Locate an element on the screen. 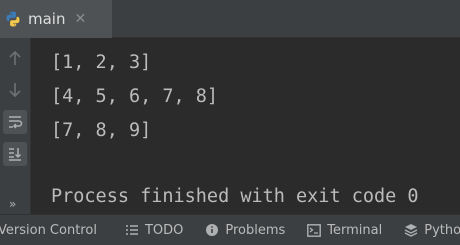 The width and height of the screenshot is (460, 245). python-console-tab: Python is located at coordinates (432, 230).